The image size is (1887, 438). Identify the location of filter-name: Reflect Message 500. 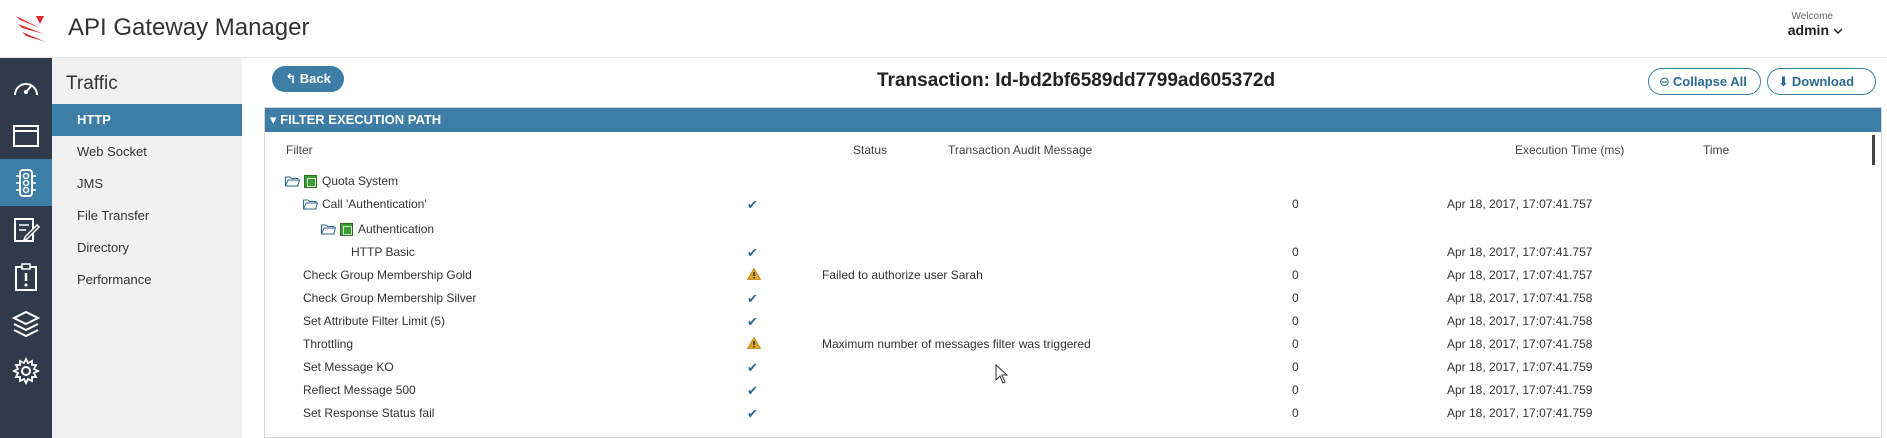
(359, 390).